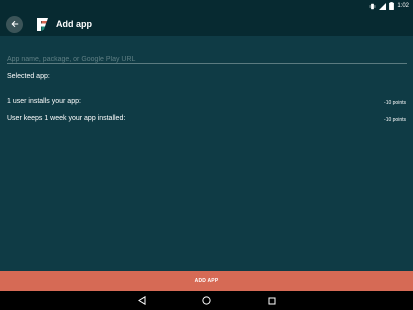 Image resolution: width=413 pixels, height=310 pixels. Describe the element at coordinates (372, 6) in the screenshot. I see `vibrate-icon` at that location.